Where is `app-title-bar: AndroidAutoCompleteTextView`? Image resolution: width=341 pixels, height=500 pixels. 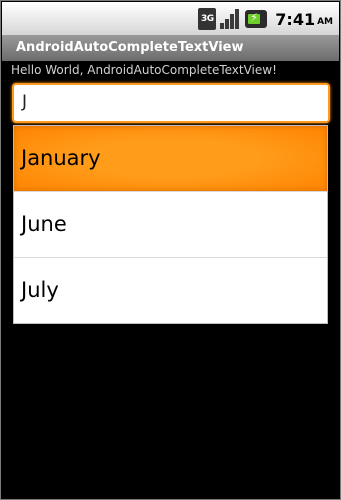
app-title-bar: AndroidAutoCompleteTextView is located at coordinates (170, 48).